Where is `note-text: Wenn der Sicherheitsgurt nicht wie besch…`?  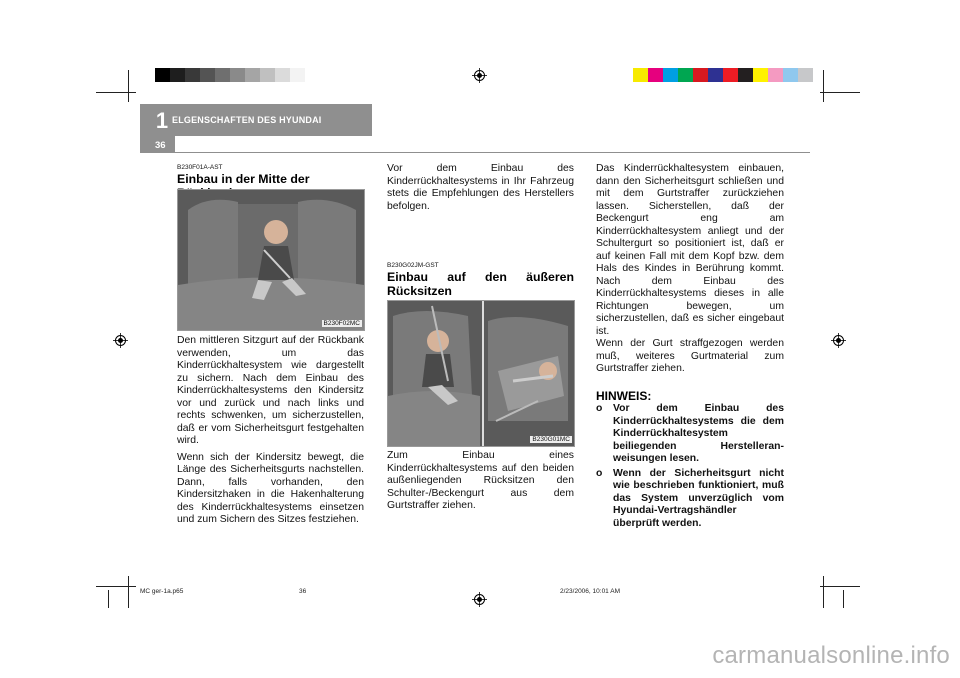 note-text: Wenn der Sicherheitsgurt nicht wie besch… is located at coordinates (698, 498).